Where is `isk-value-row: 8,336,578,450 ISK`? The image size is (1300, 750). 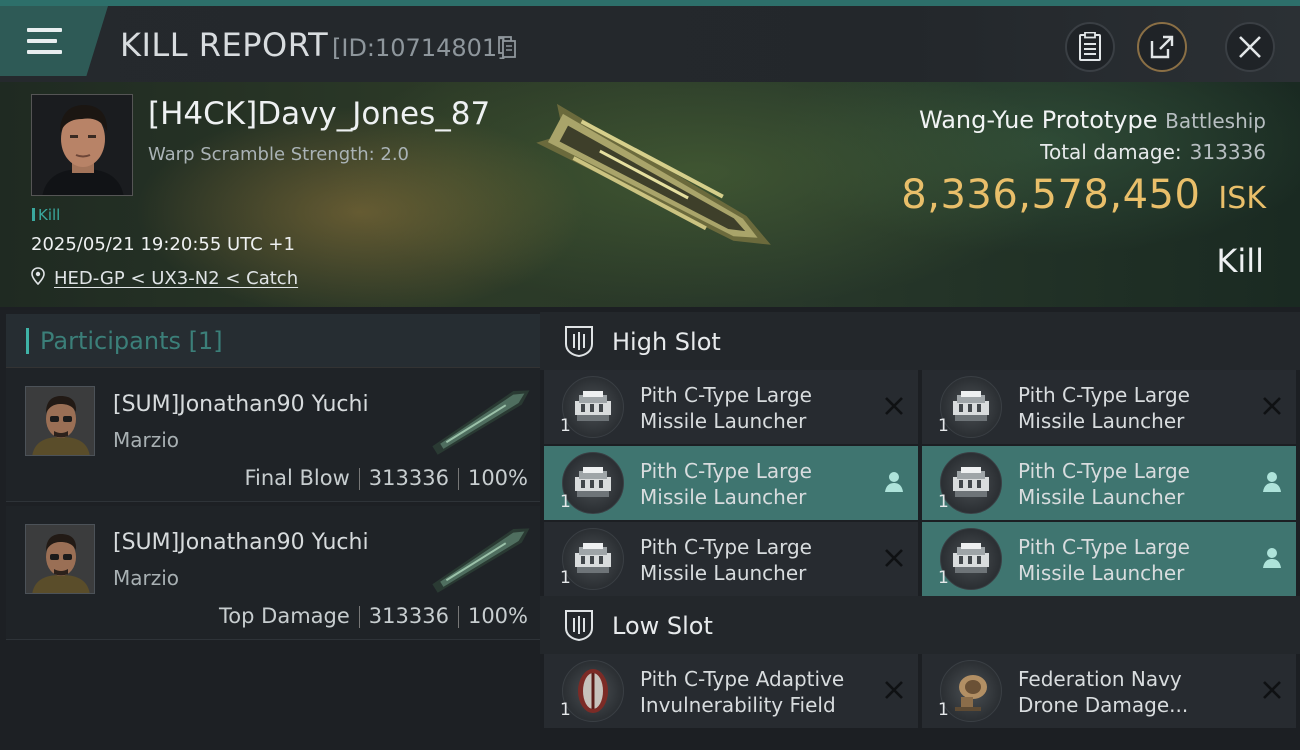
isk-value-row: 8,336,578,450 ISK is located at coordinates (1083, 195).